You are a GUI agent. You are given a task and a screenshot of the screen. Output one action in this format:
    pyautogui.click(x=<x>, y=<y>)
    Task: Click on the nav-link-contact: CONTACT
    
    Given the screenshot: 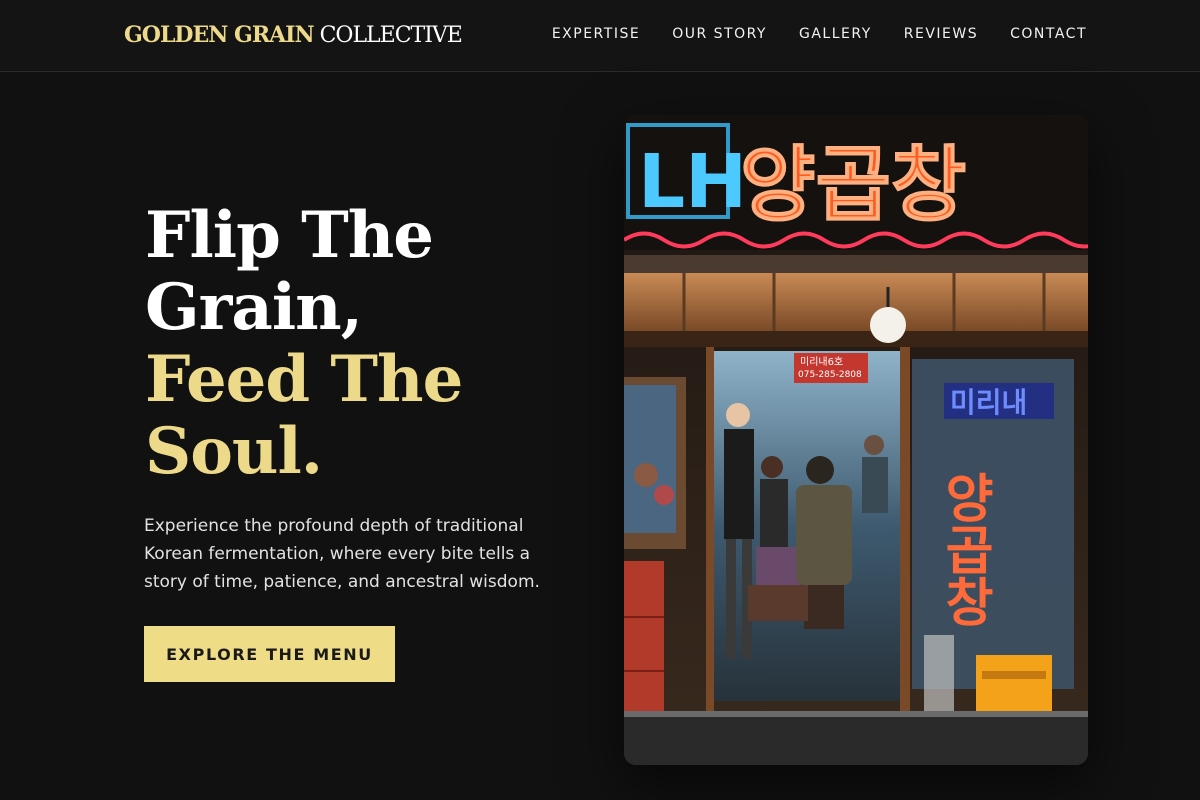 What is the action you would take?
    pyautogui.click(x=1048, y=34)
    